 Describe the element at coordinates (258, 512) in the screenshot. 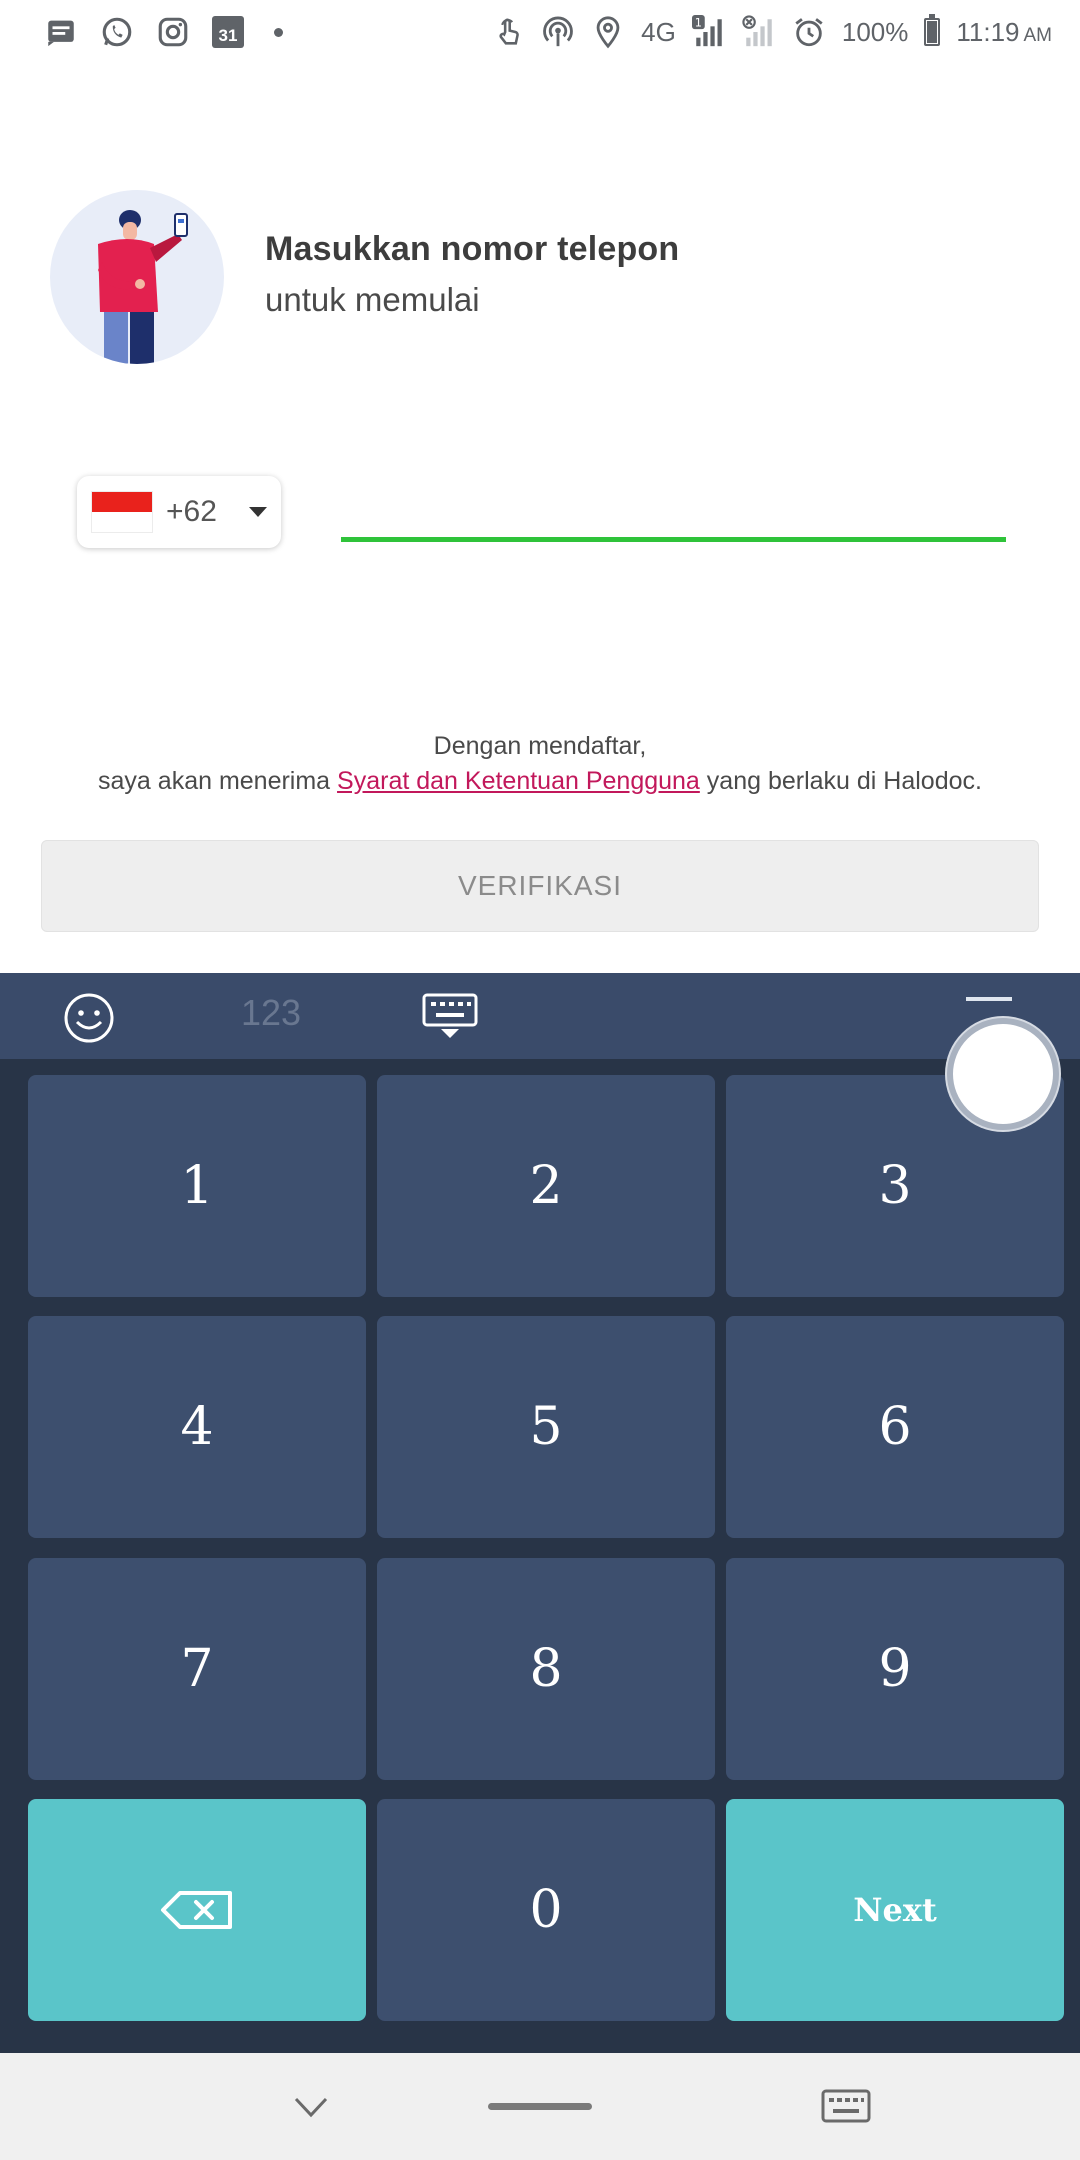

I see `caret-down-icon` at that location.